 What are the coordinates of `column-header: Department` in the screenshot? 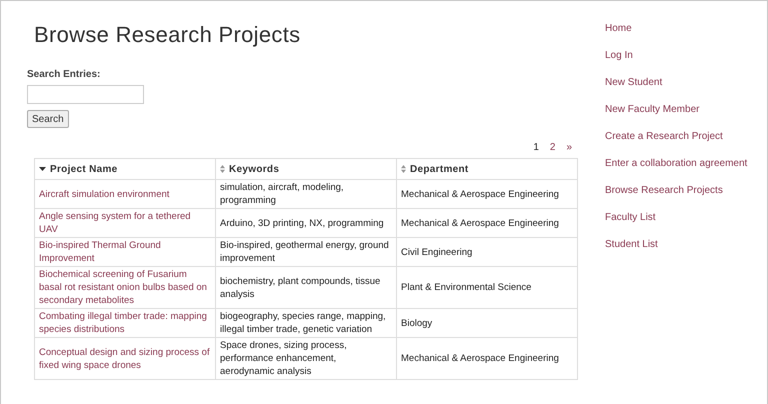 It's located at (487, 169).